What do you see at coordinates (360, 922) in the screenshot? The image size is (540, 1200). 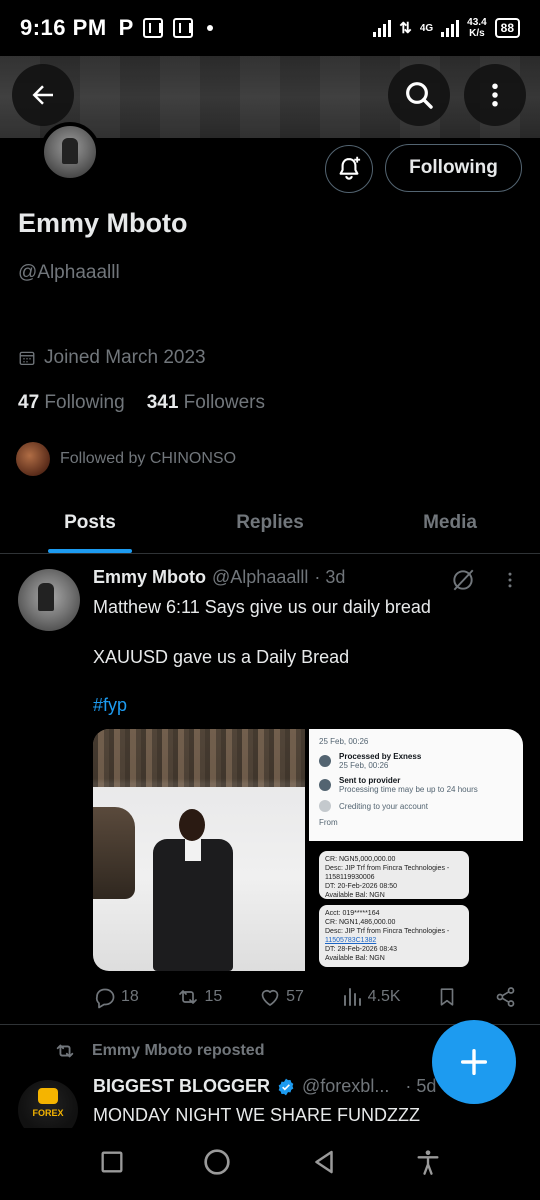 I see `sms-cr: CR: NGN1,486,000.00` at bounding box center [360, 922].